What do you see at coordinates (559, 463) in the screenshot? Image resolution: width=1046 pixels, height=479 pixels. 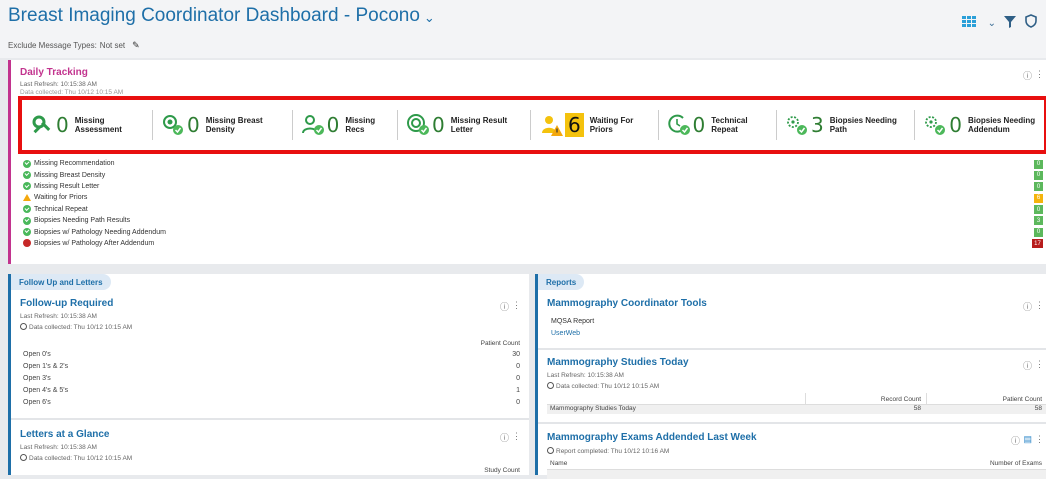 I see `column-header: Name` at bounding box center [559, 463].